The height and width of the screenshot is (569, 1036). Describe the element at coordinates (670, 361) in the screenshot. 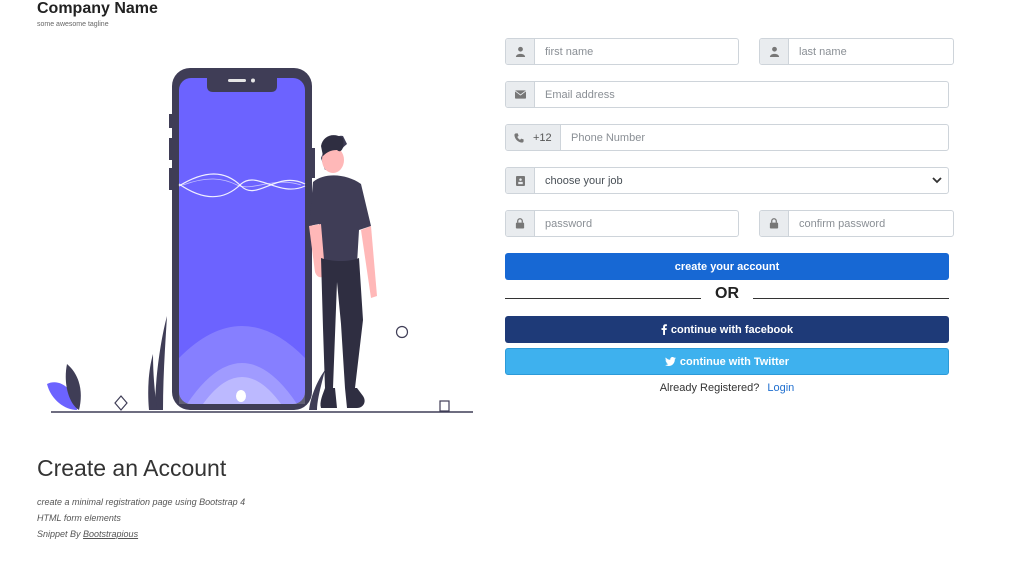

I see `twitter-icon` at that location.